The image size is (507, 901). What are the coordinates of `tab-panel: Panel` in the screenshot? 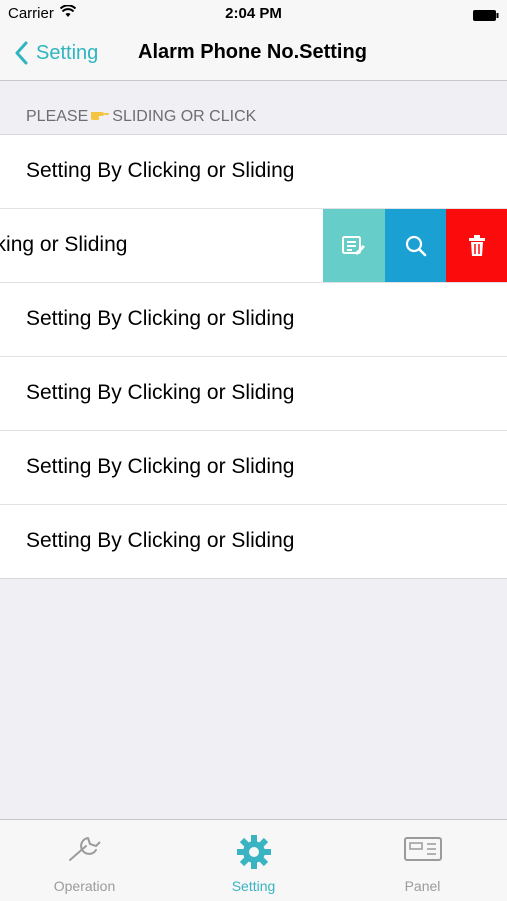 It's located at (422, 860).